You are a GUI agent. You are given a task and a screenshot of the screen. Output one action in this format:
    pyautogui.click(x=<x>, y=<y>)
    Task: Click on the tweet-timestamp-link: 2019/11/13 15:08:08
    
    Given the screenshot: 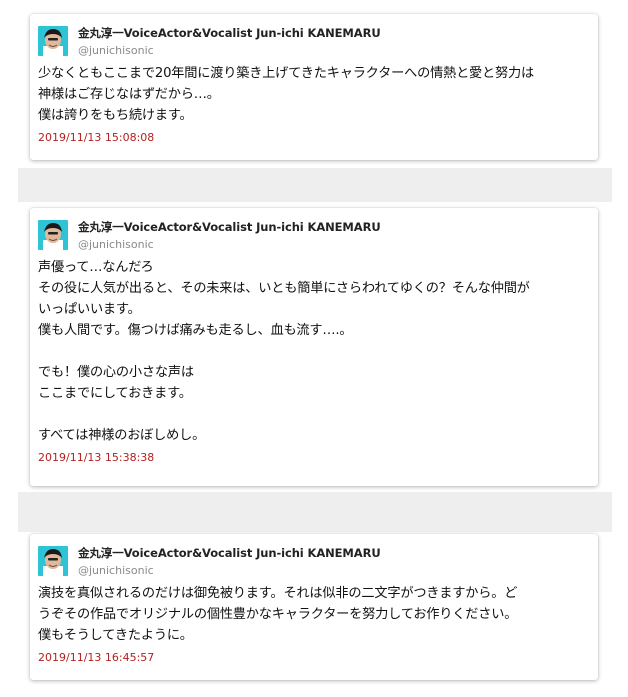 What is the action you would take?
    pyautogui.click(x=96, y=137)
    